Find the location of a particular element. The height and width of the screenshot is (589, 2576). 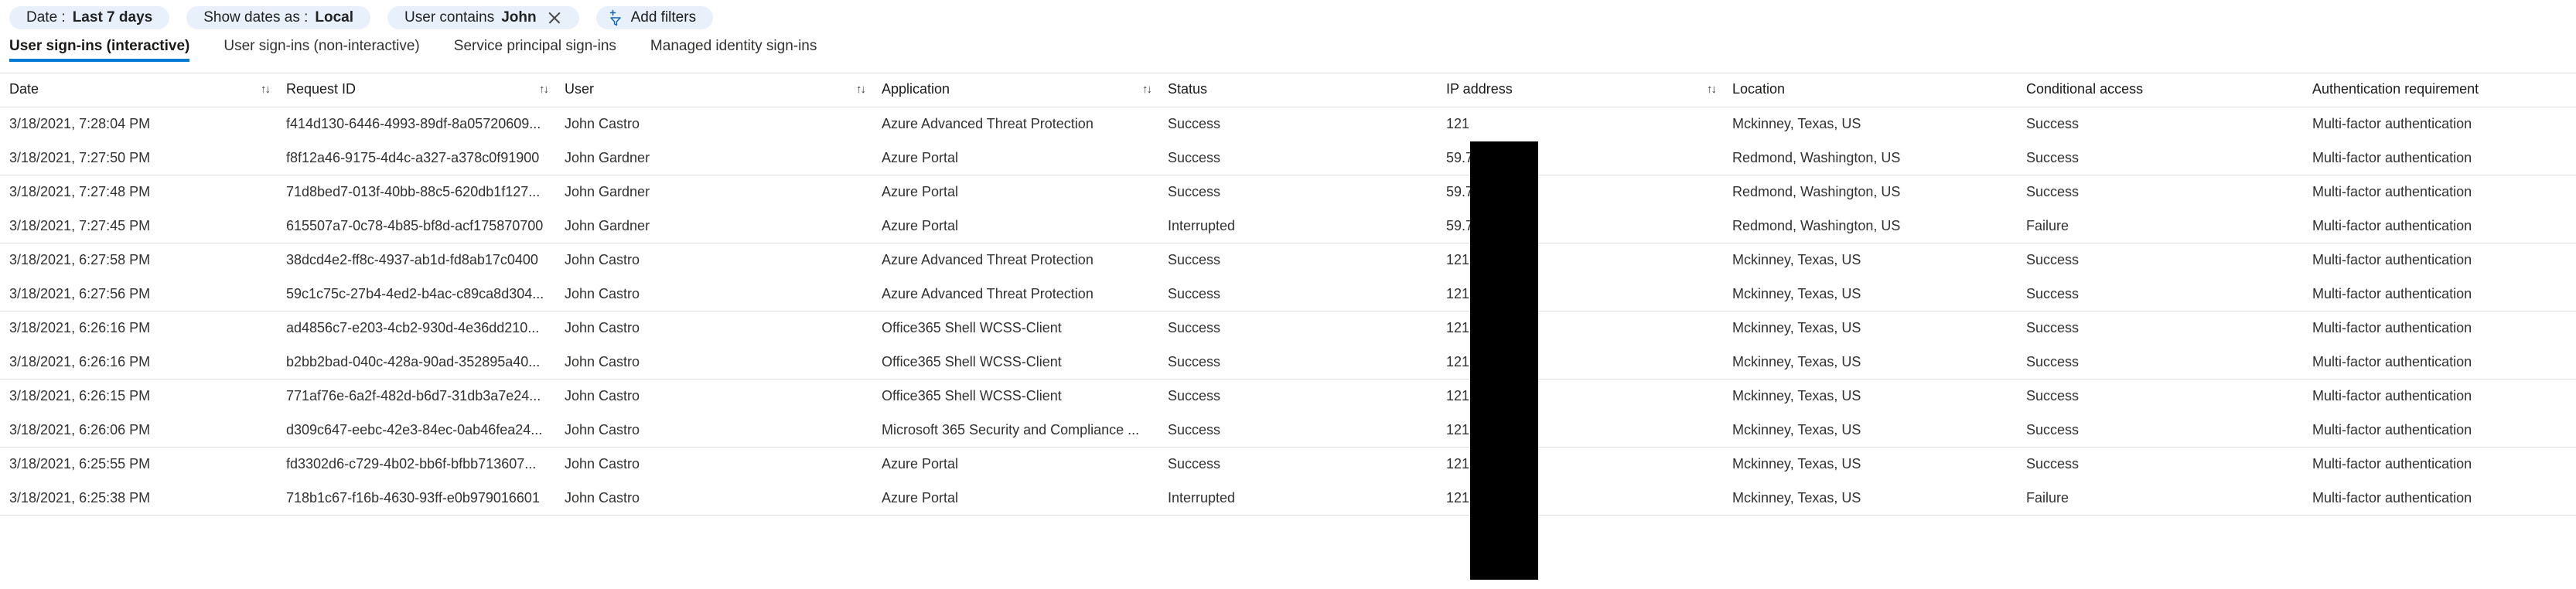

tab-user-sign-ins-non-interactive: User sign-ins (non-interactive) is located at coordinates (331, 50).